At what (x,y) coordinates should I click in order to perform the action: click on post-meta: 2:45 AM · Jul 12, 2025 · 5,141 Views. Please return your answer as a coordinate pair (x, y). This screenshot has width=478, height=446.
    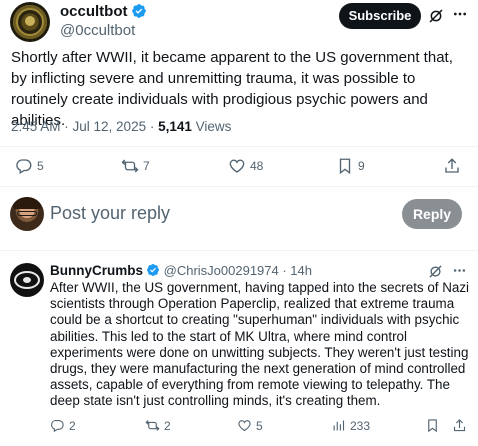
    Looking at the image, I should click on (121, 126).